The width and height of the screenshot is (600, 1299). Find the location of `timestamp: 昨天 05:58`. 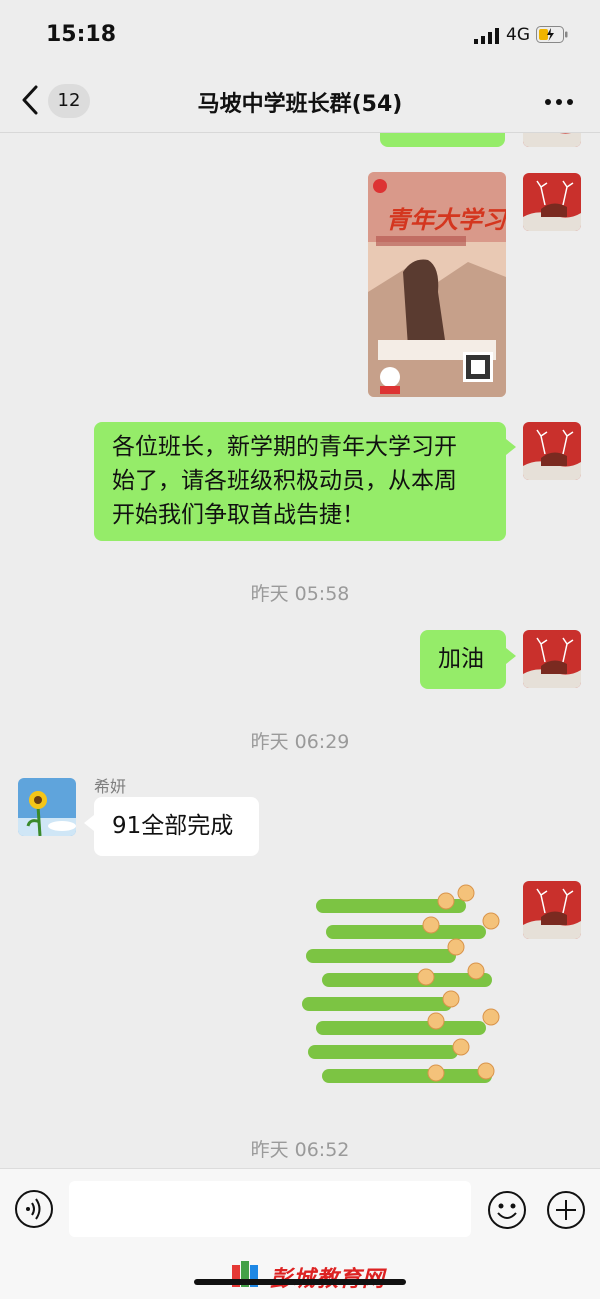

timestamp: 昨天 05:58 is located at coordinates (300, 594).